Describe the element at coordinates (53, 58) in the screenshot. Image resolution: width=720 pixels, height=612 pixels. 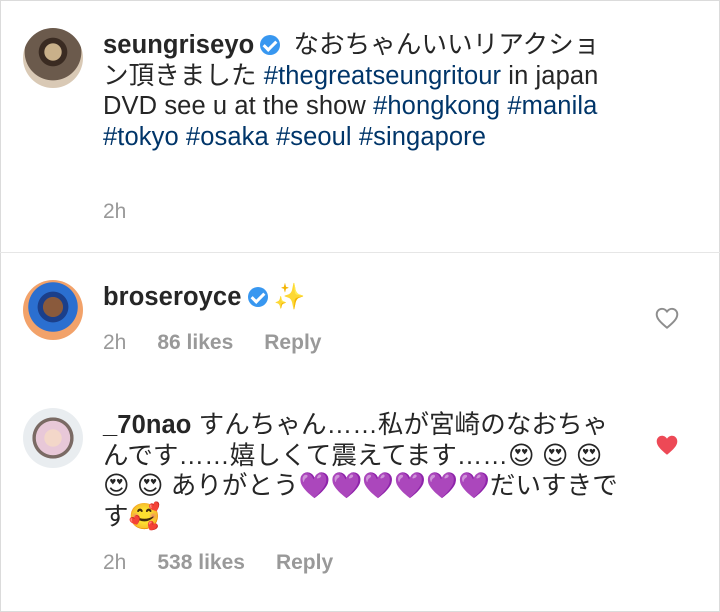
I see `avatar-seungriseyo` at that location.